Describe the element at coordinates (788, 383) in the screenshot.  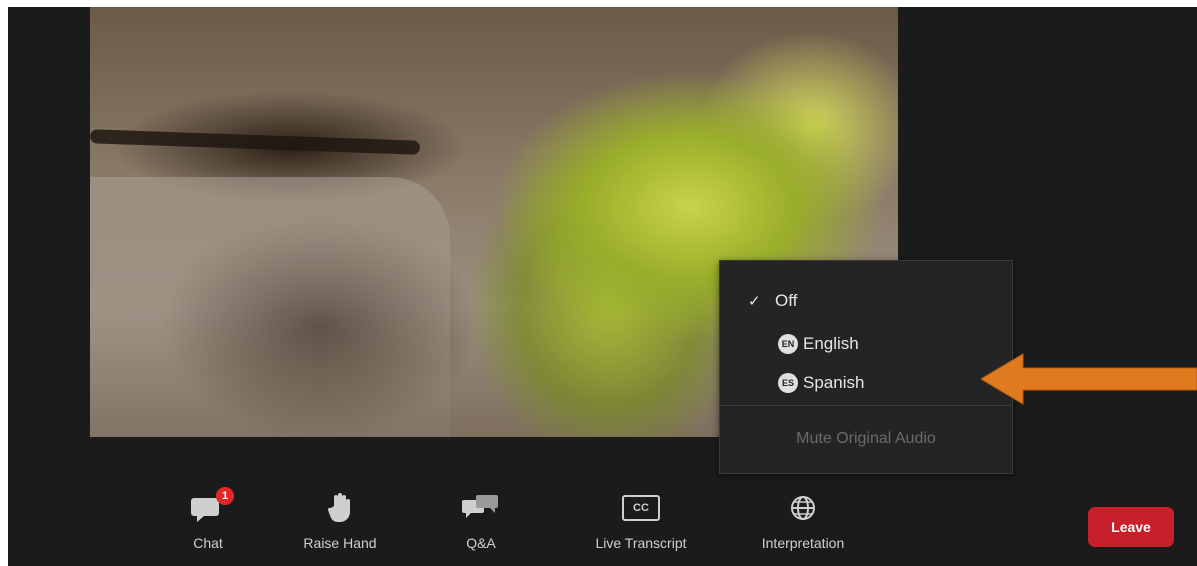
I see `language-badge-icon: ES` at that location.